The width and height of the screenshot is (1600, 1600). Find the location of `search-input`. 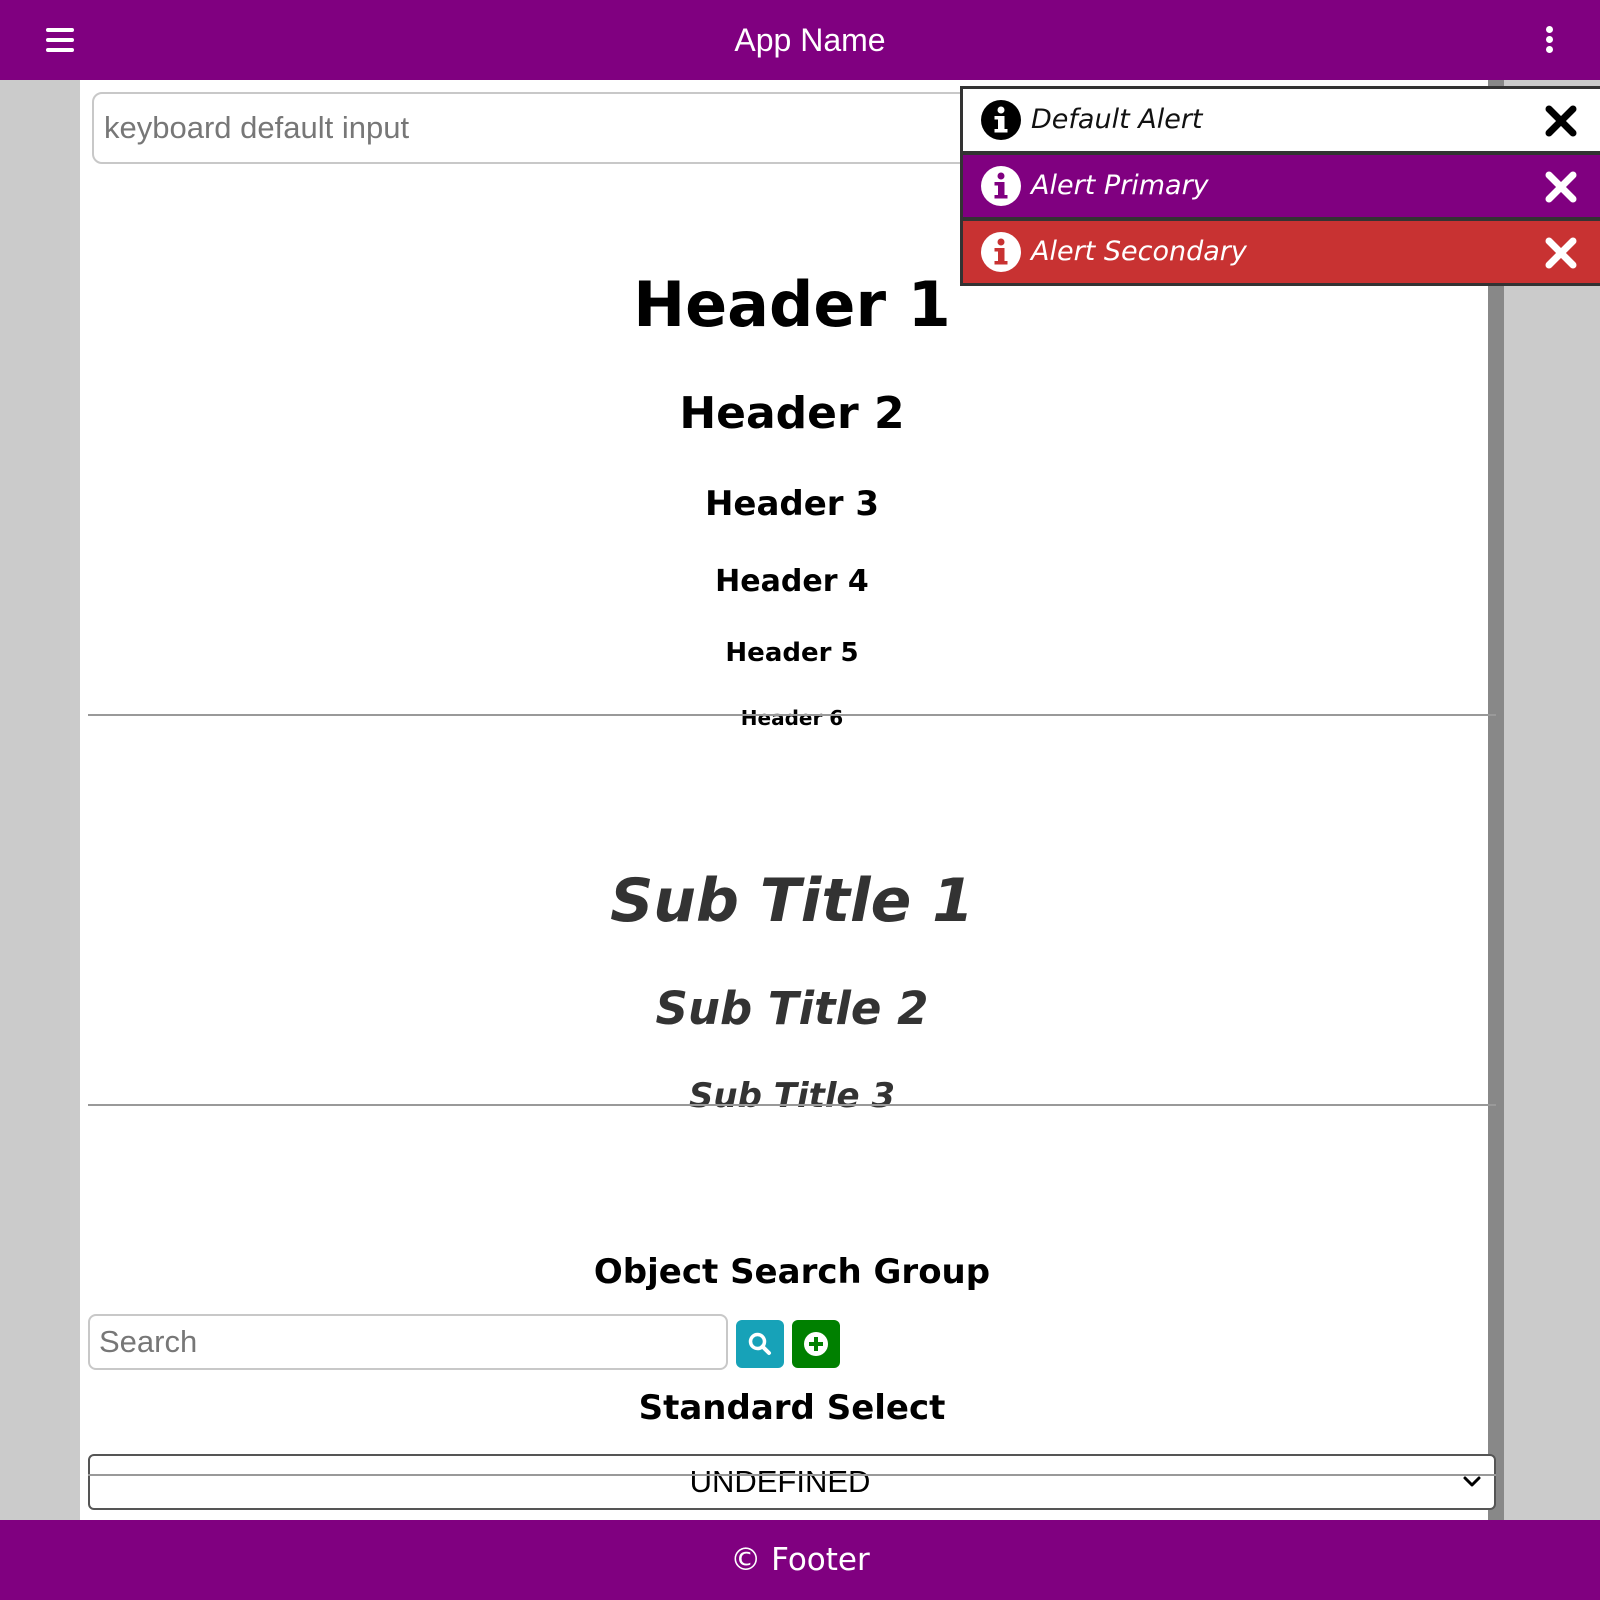

search-input is located at coordinates (408, 1342).